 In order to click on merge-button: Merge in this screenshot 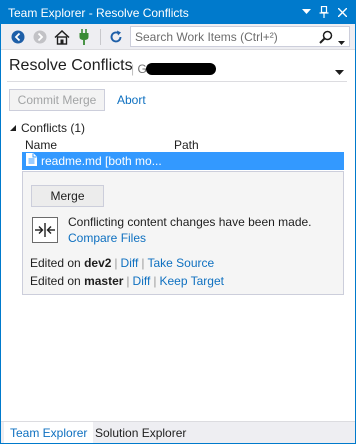, I will do `click(67, 196)`.